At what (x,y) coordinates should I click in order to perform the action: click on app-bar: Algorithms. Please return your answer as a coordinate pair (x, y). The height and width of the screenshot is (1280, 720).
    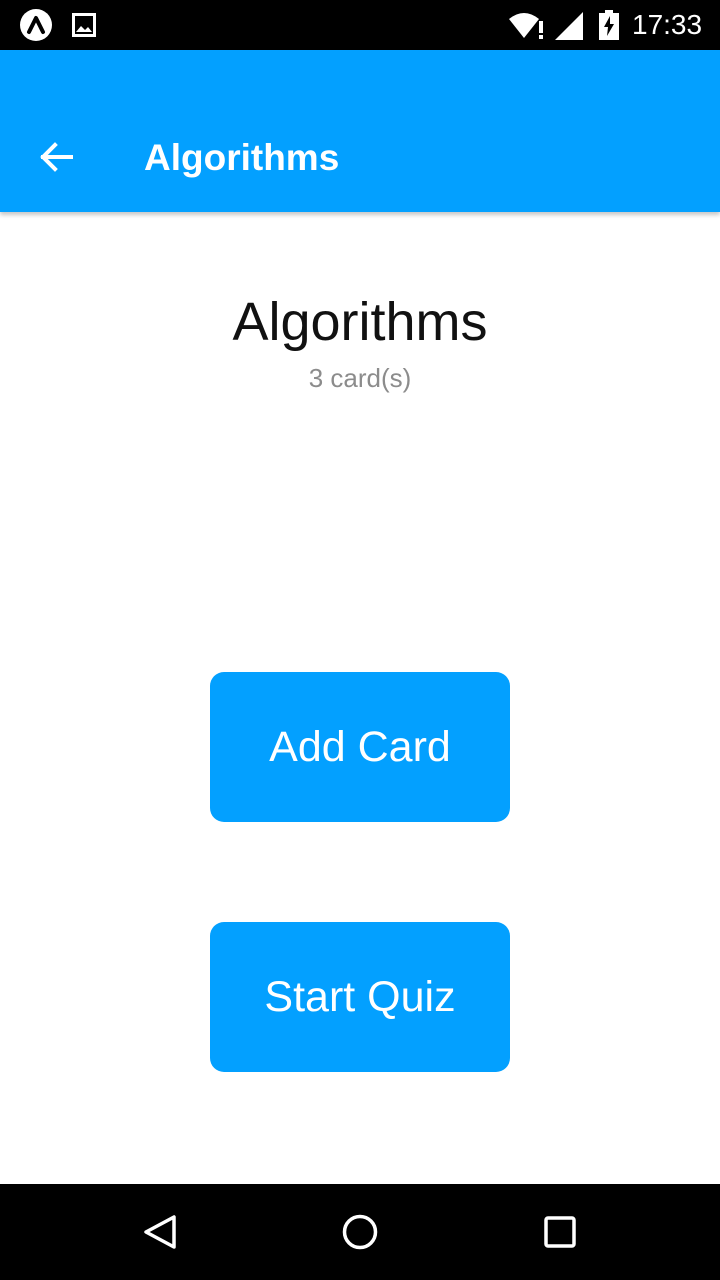
    Looking at the image, I should click on (360, 131).